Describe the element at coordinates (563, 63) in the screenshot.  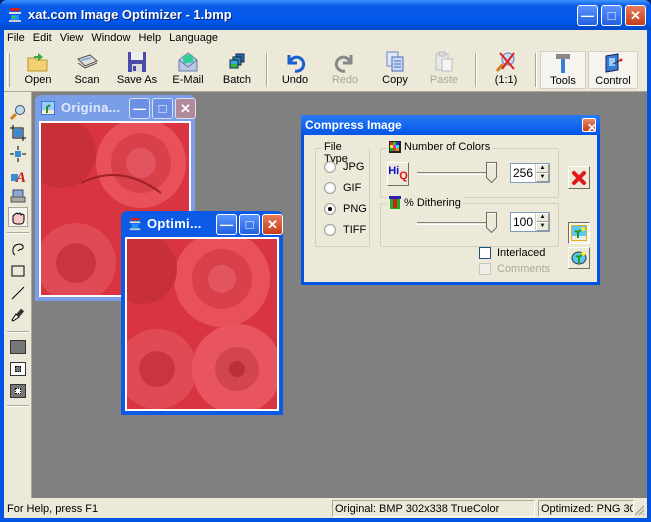
I see `hammer-icon` at that location.